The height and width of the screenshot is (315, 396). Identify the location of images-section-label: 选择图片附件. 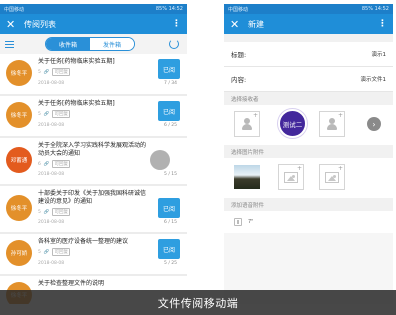
(308, 151).